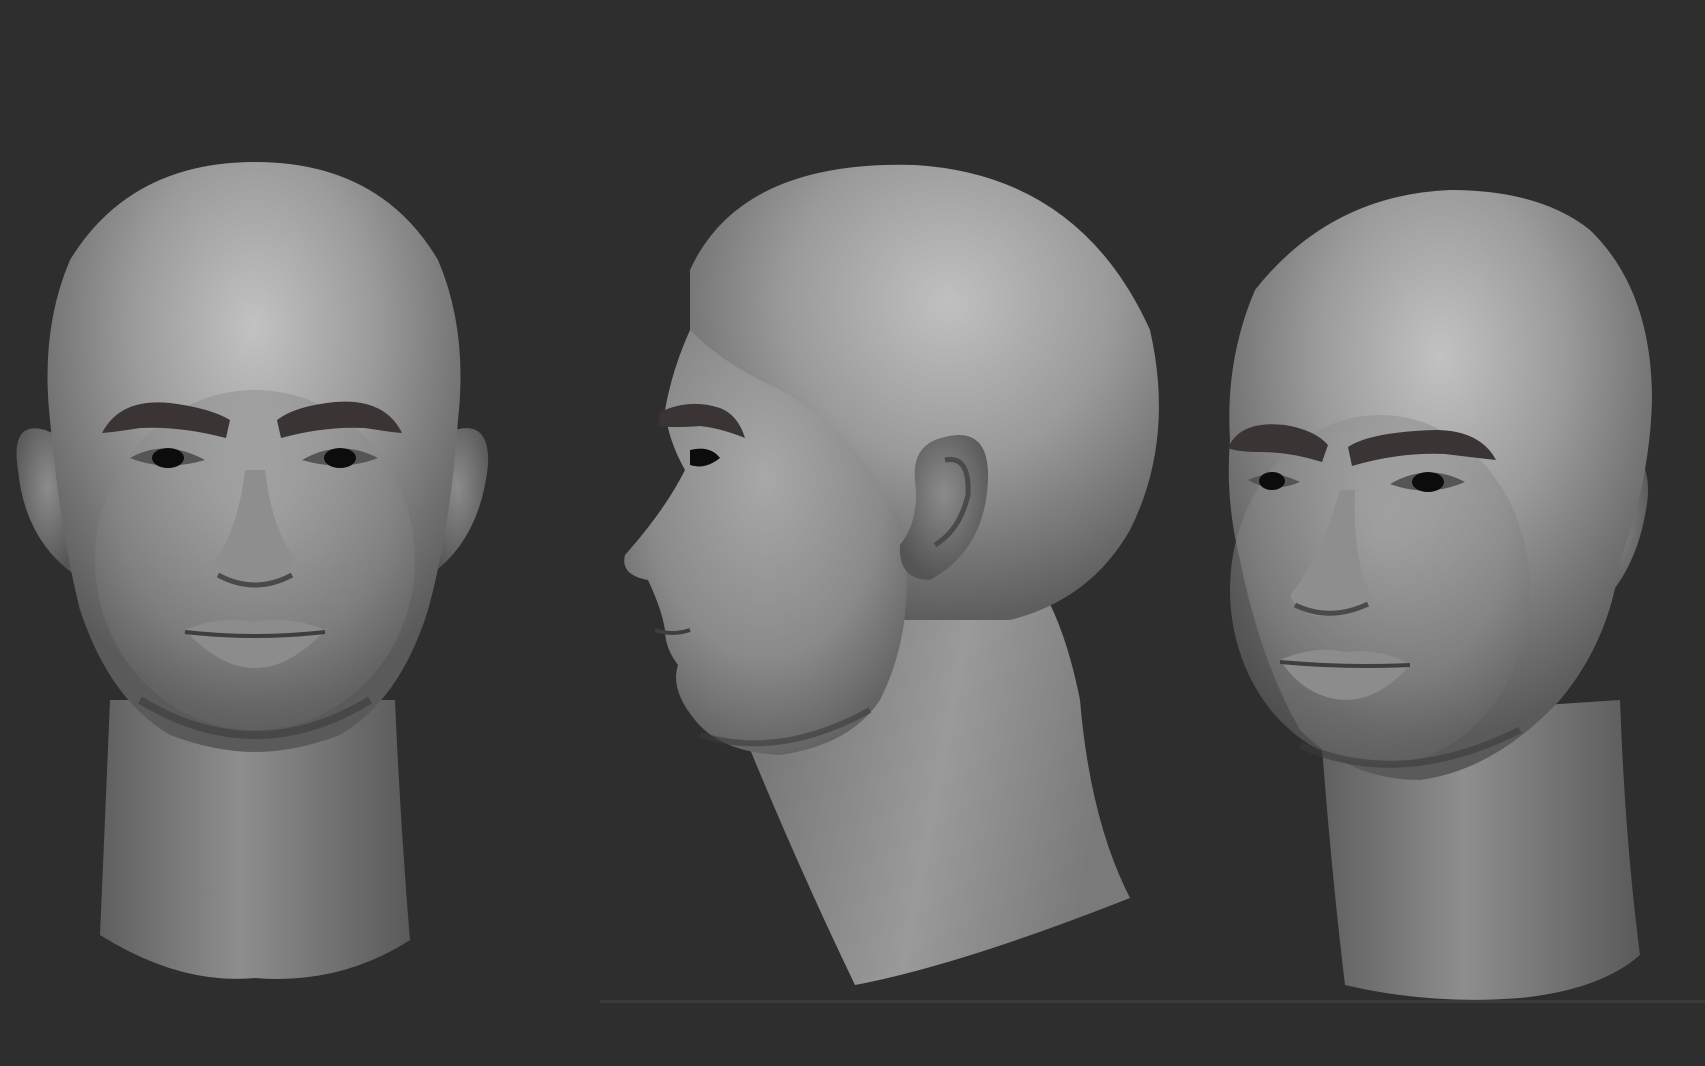 The image size is (1705, 1066). I want to click on front-right-pupil, so click(340, 458).